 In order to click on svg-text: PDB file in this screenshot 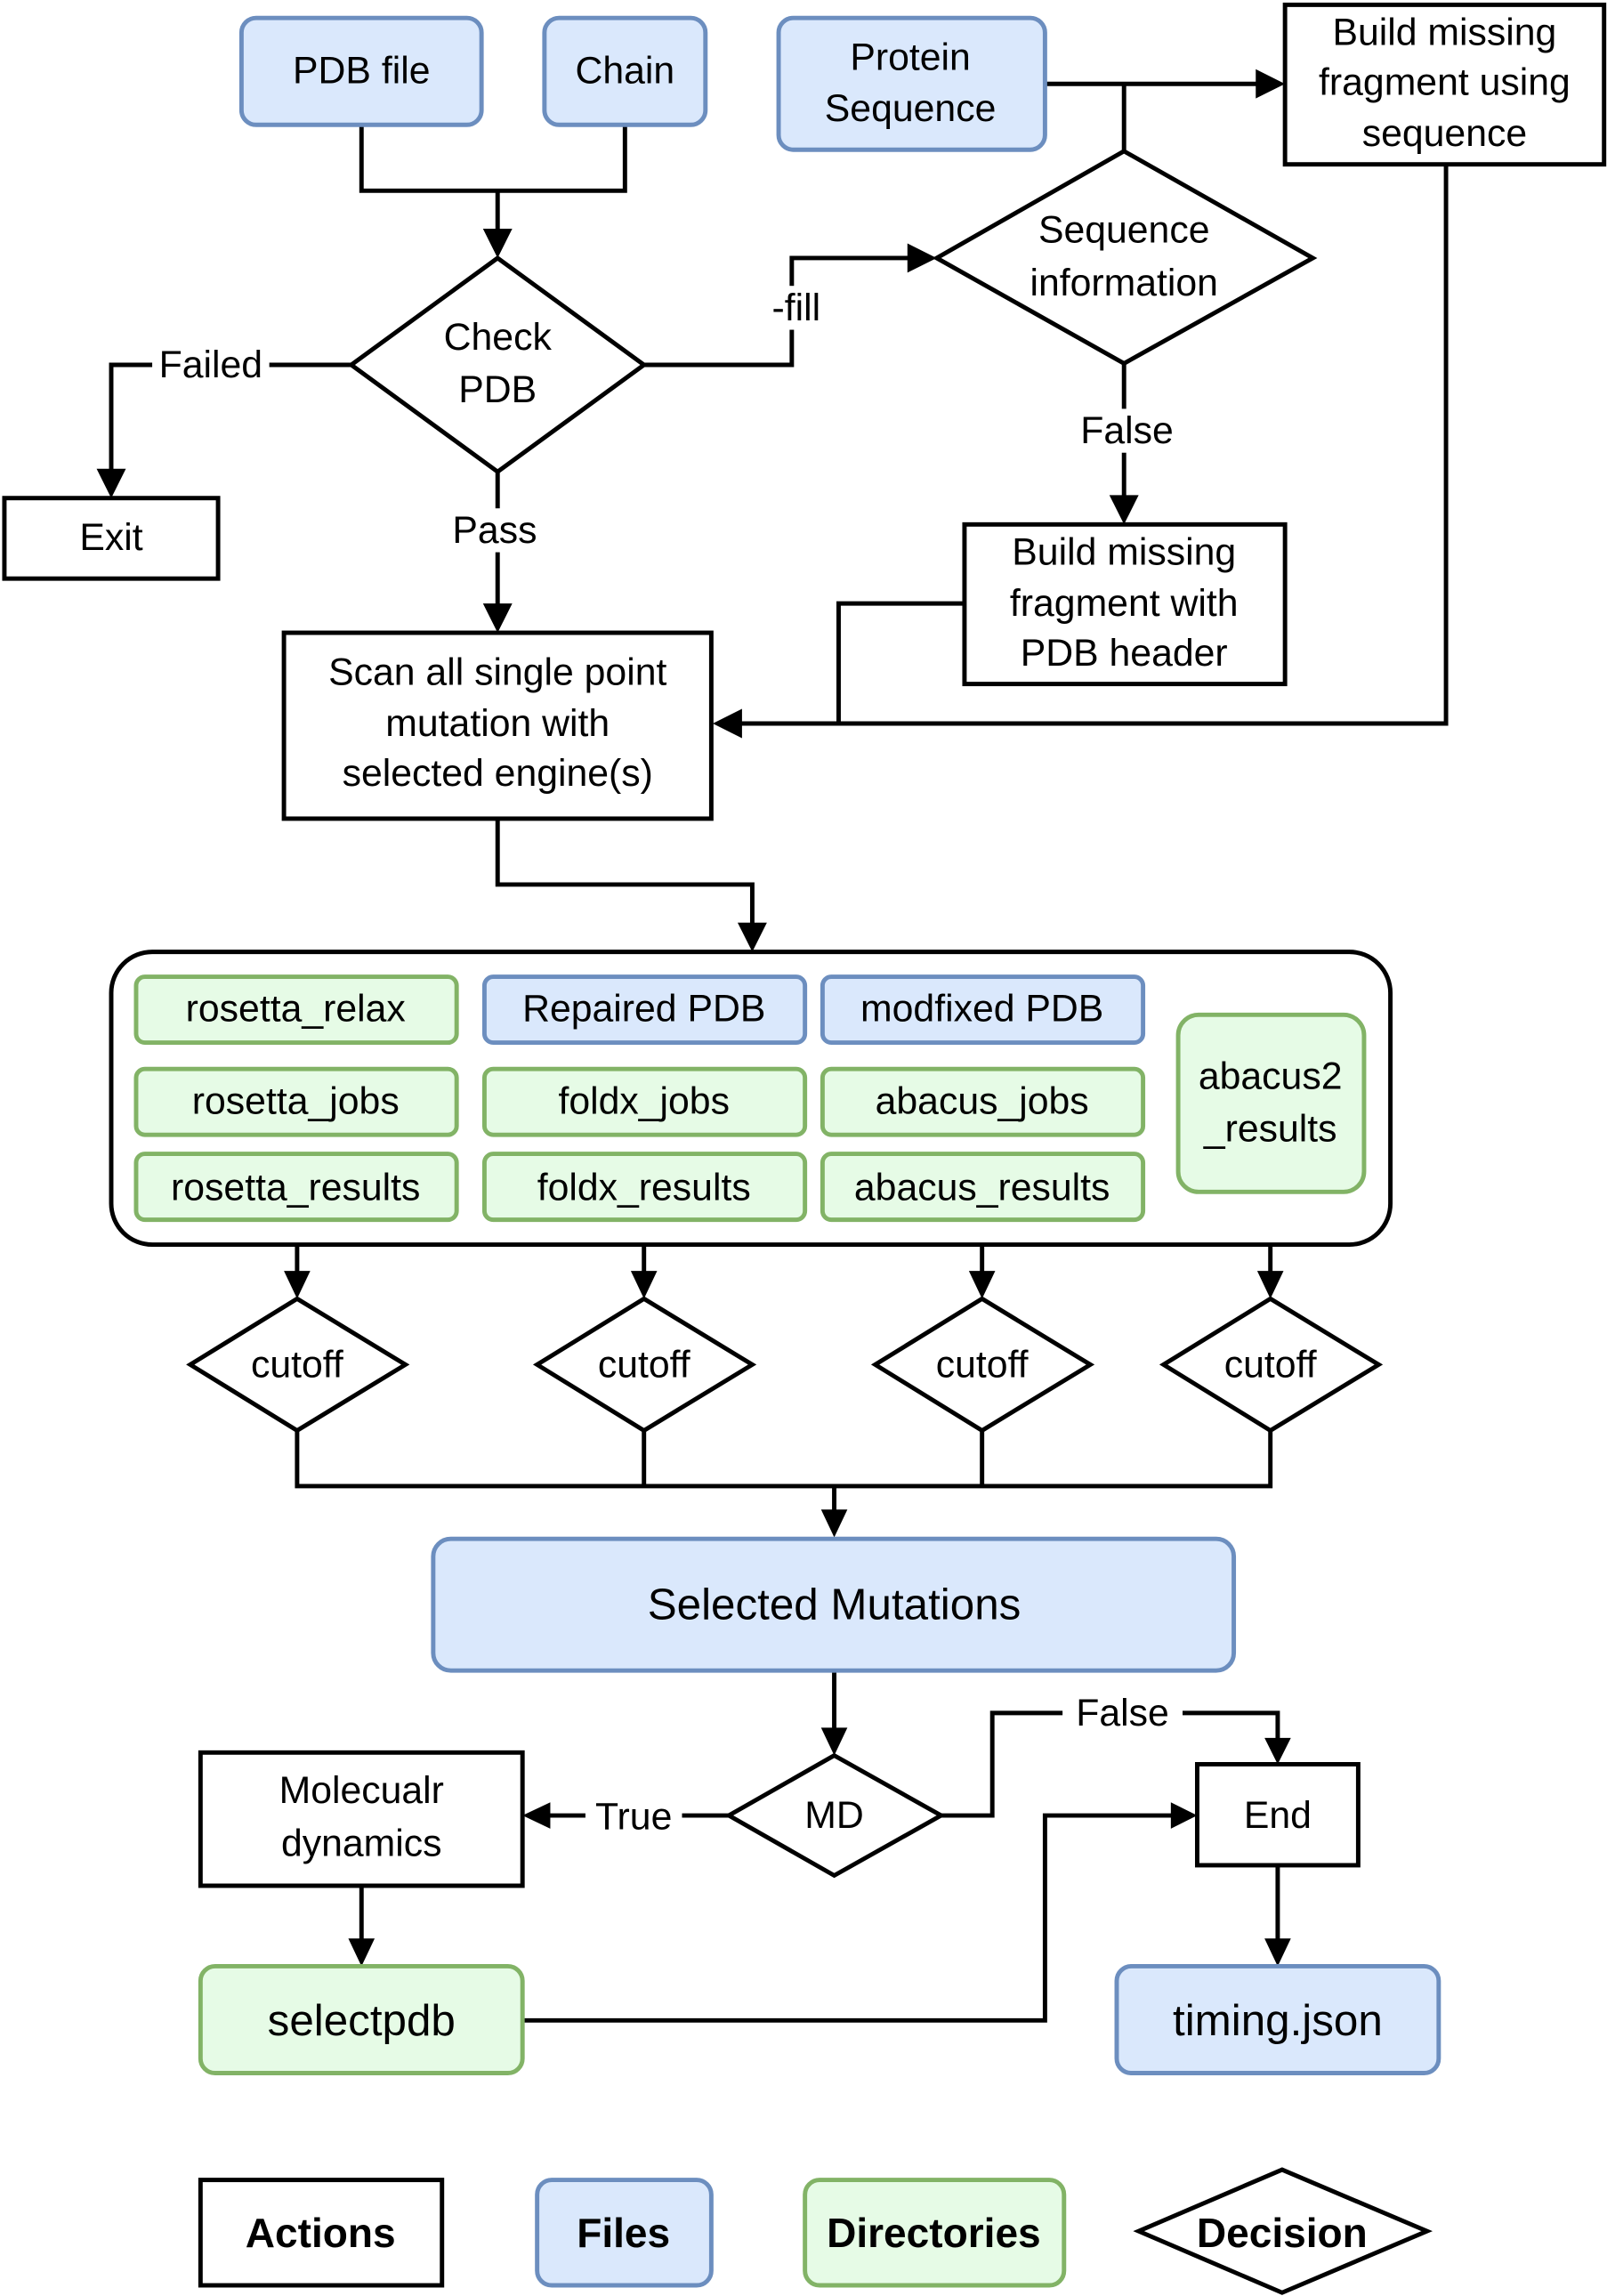, I will do `click(361, 70)`.